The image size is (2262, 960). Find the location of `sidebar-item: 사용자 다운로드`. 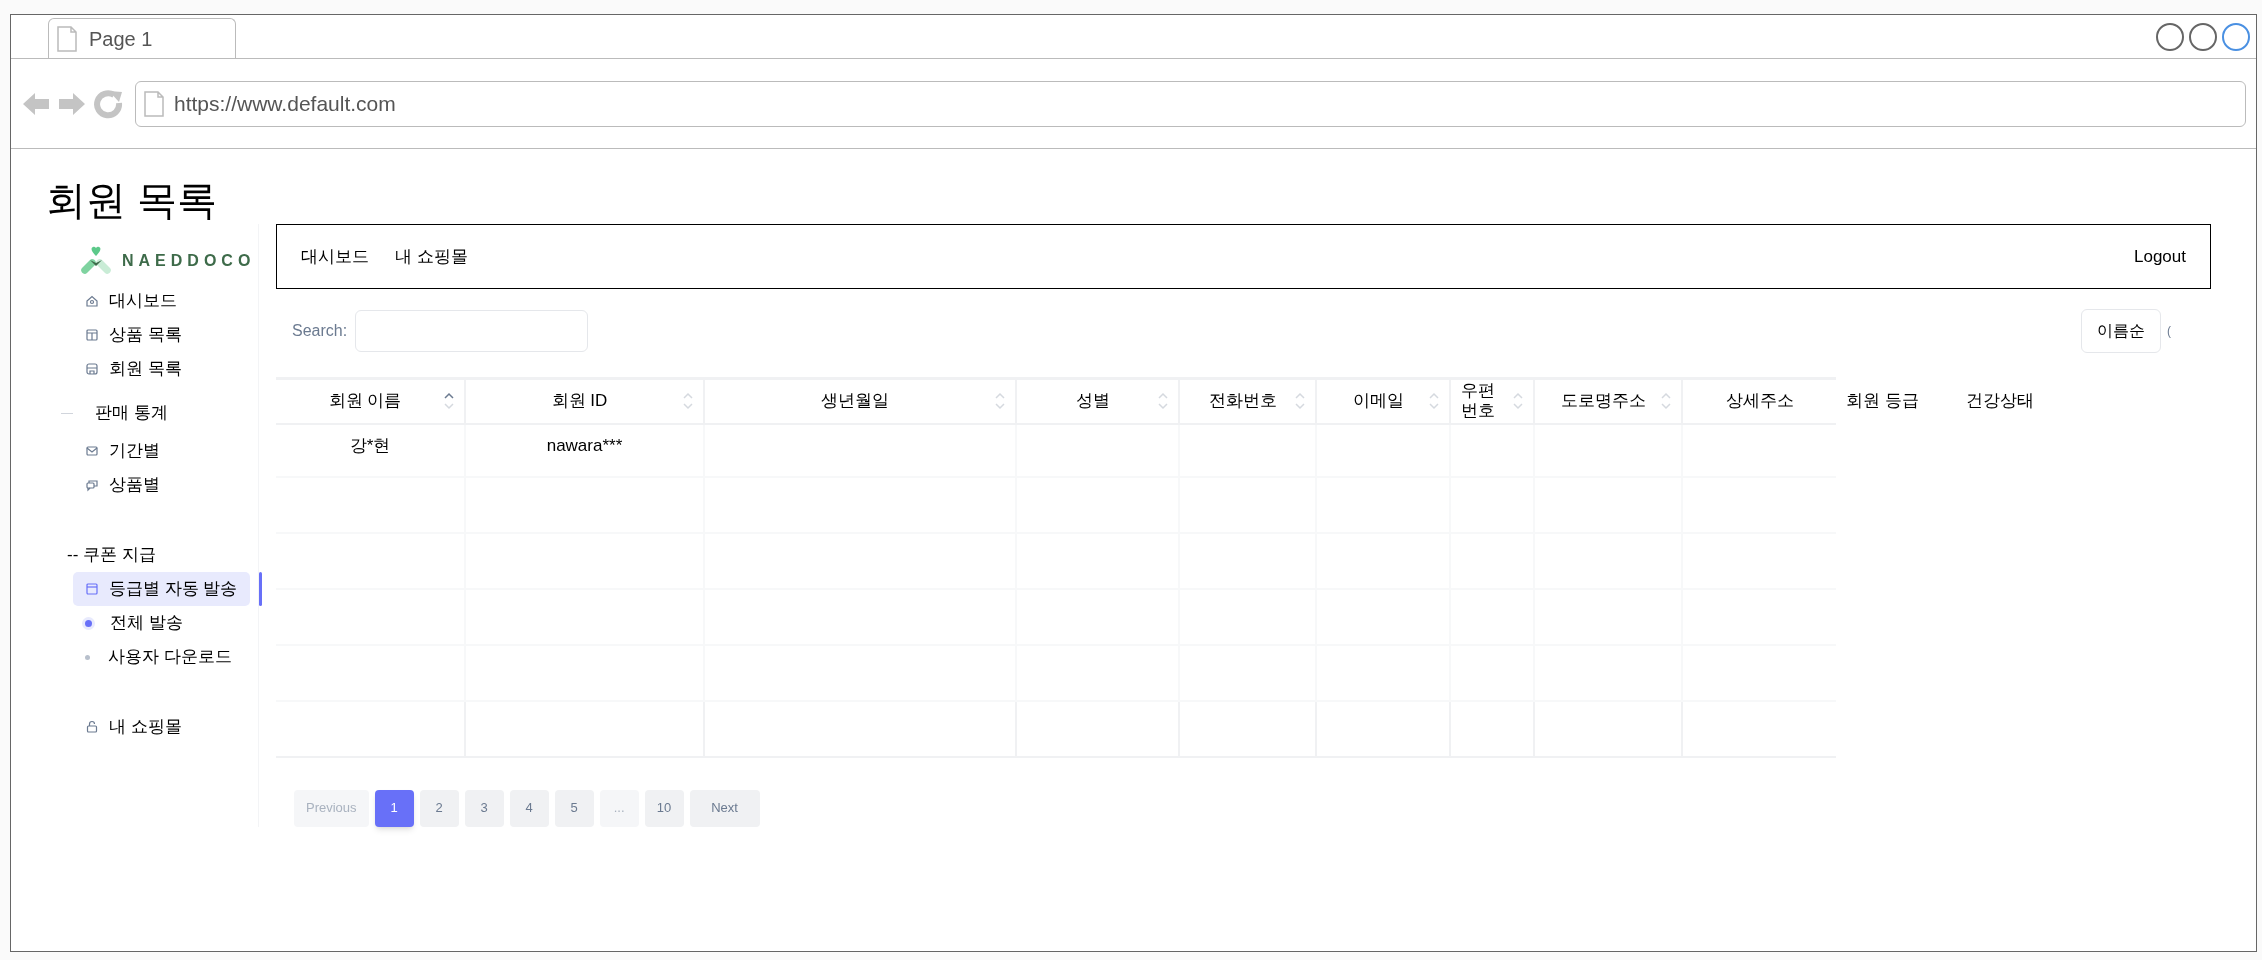

sidebar-item: 사용자 다운로드 is located at coordinates (171, 657).